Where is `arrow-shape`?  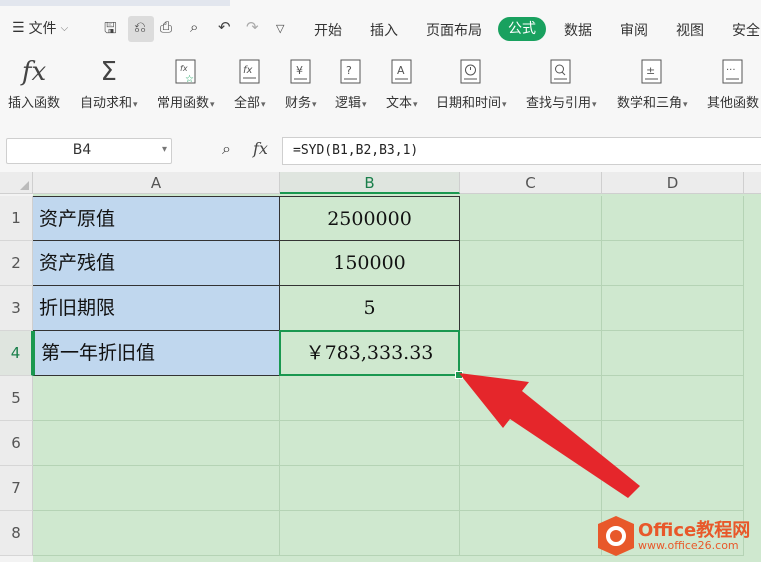 arrow-shape is located at coordinates (549, 435).